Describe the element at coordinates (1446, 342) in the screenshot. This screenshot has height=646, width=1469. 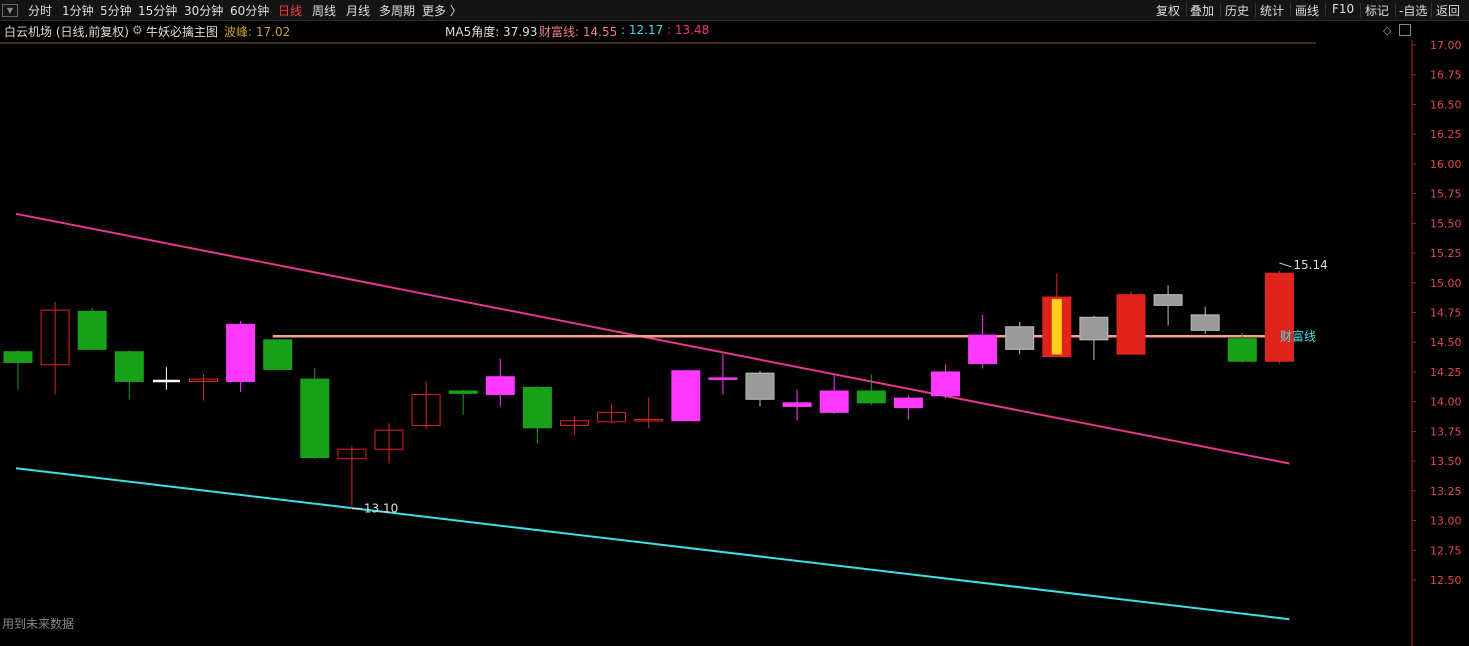
I see `y-tick-label: 14.50` at that location.